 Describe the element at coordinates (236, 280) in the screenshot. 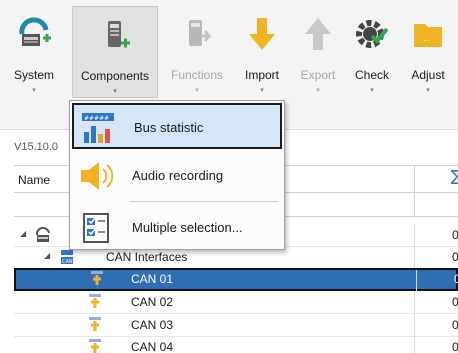

I see `tree-row-can-01: CAN 01 0` at that location.